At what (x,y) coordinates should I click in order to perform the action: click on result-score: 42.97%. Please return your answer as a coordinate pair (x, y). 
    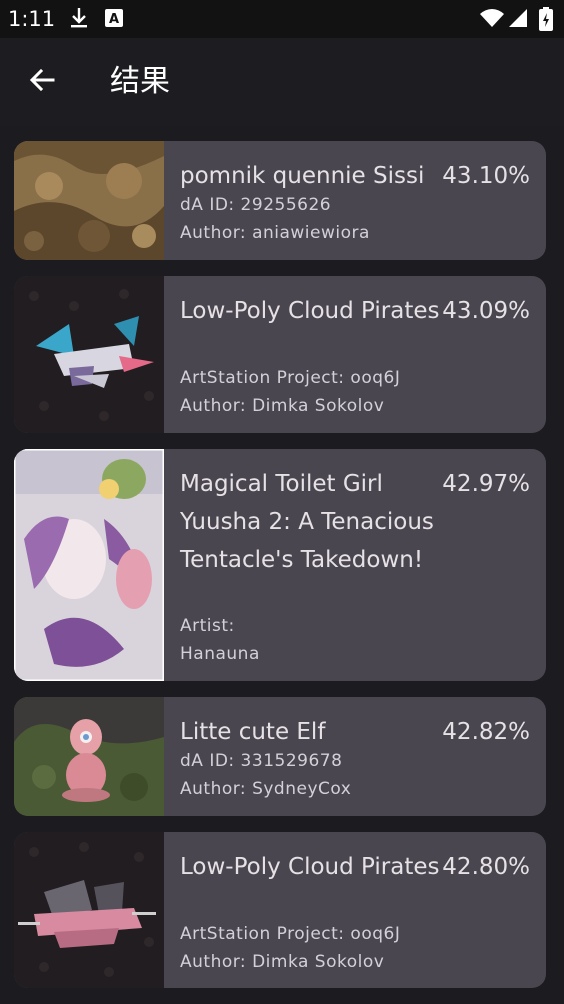
    Looking at the image, I should click on (486, 484).